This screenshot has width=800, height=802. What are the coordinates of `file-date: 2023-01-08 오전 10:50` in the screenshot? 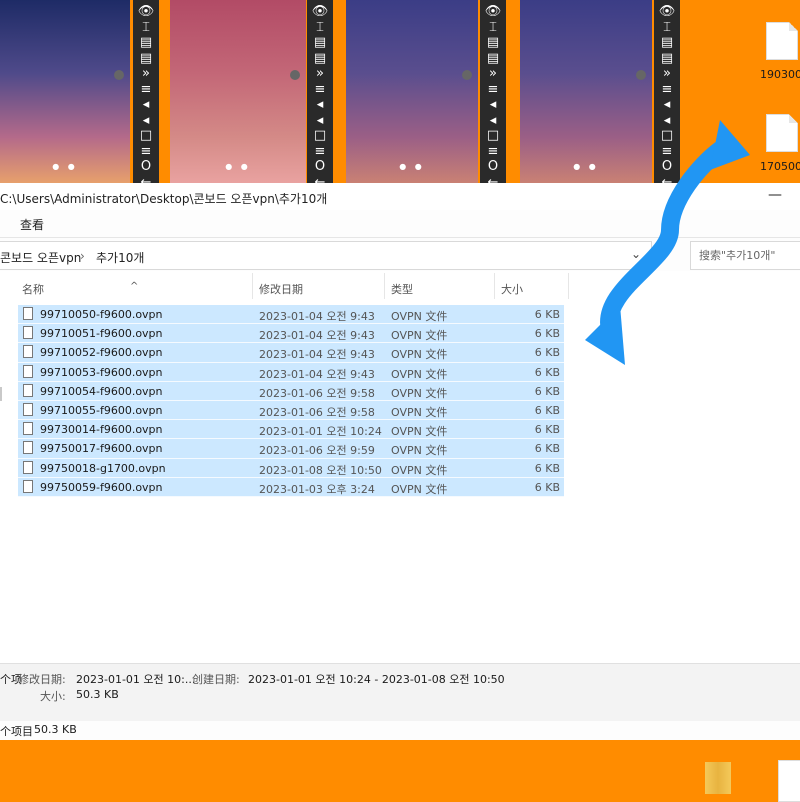 It's located at (320, 470).